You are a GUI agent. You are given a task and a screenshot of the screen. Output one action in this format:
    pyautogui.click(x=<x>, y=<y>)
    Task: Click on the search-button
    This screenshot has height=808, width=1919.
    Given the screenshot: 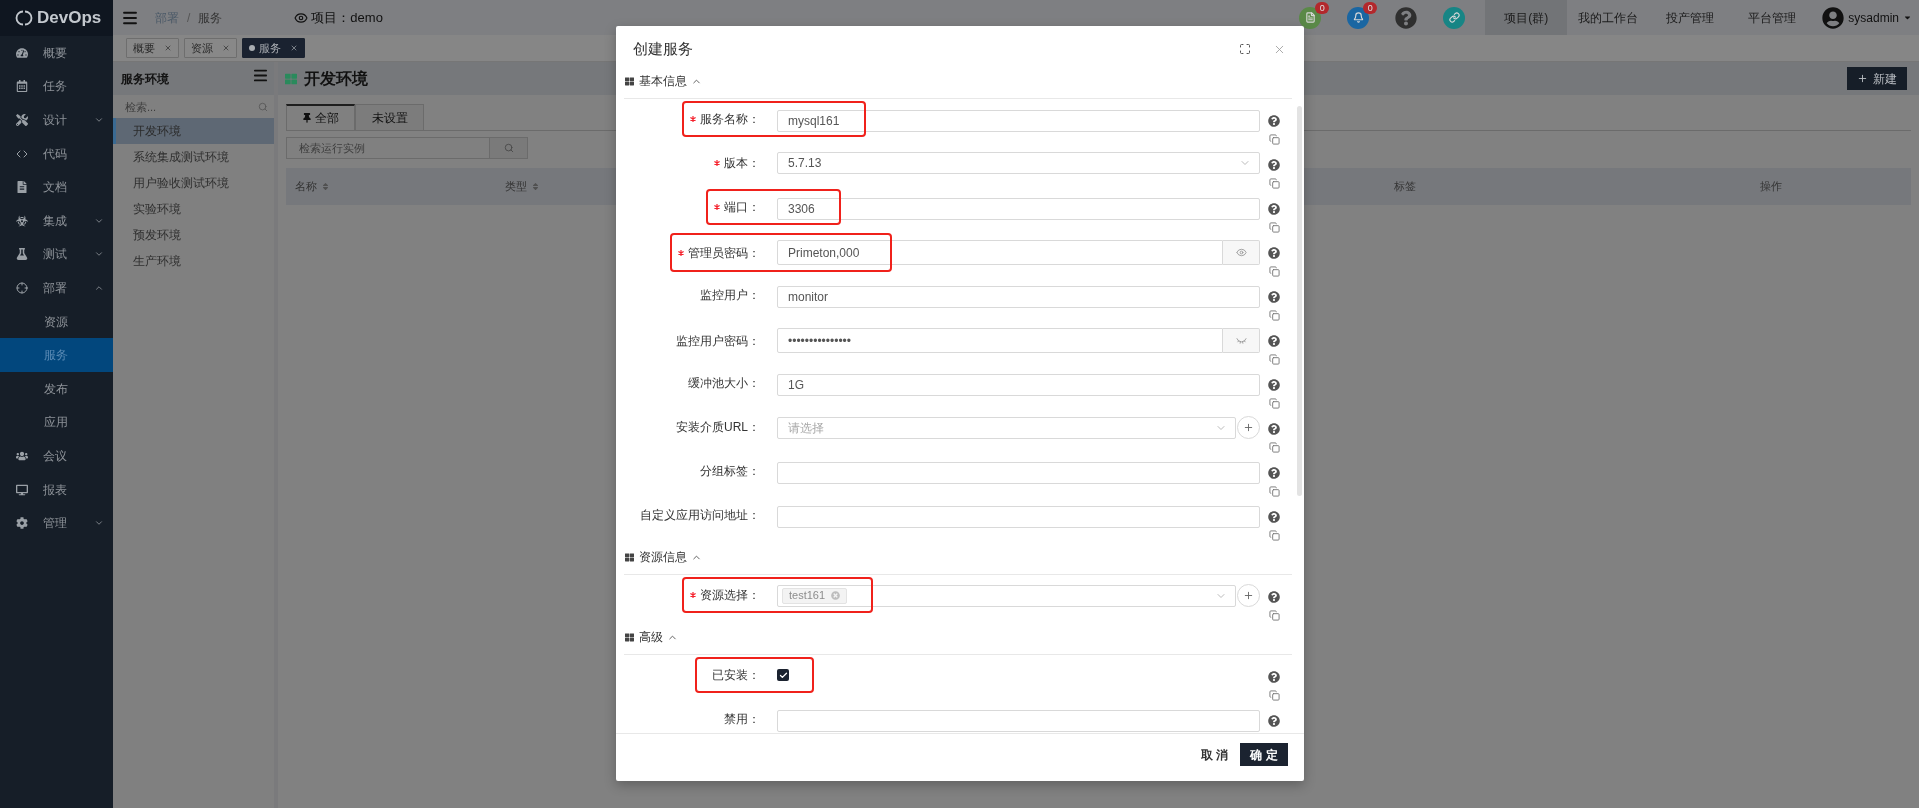 What is the action you would take?
    pyautogui.click(x=509, y=148)
    